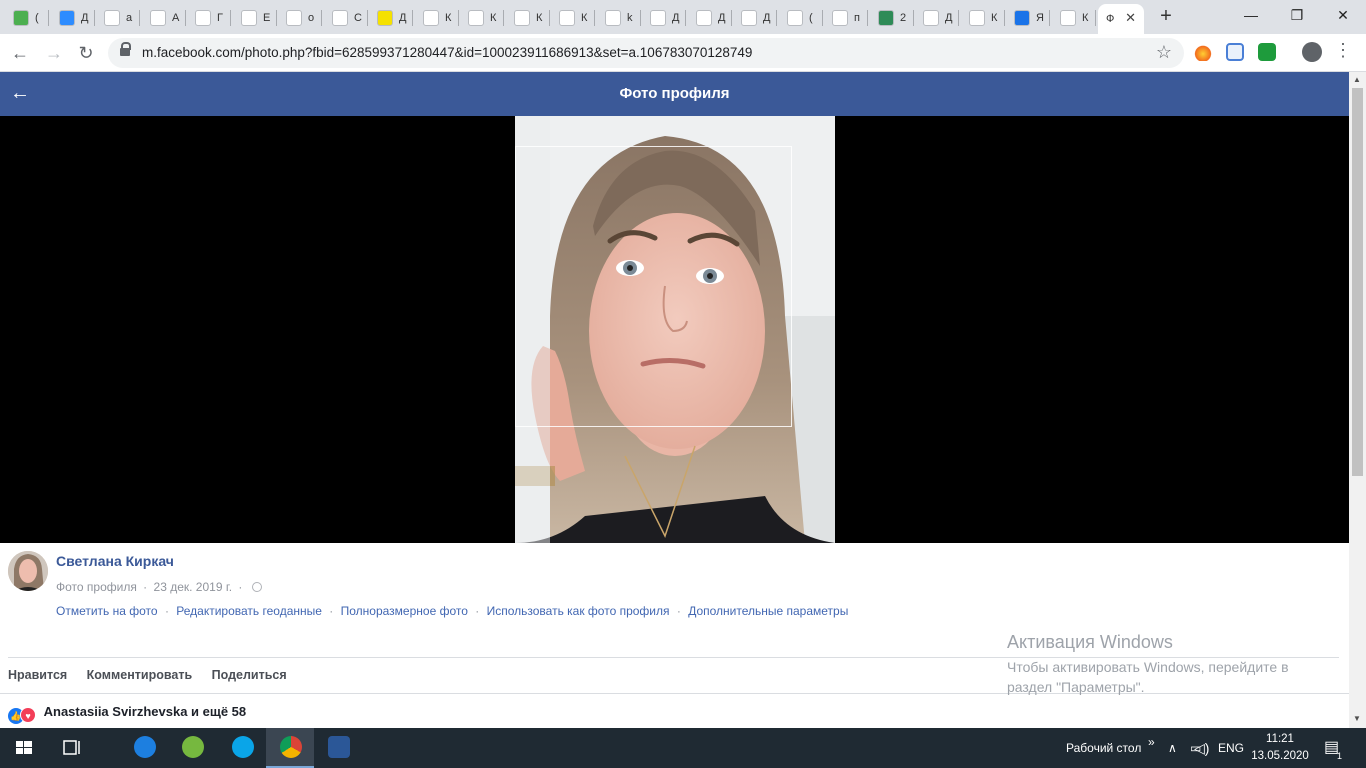  Describe the element at coordinates (675, 329) in the screenshot. I see `profile-photo` at that location.